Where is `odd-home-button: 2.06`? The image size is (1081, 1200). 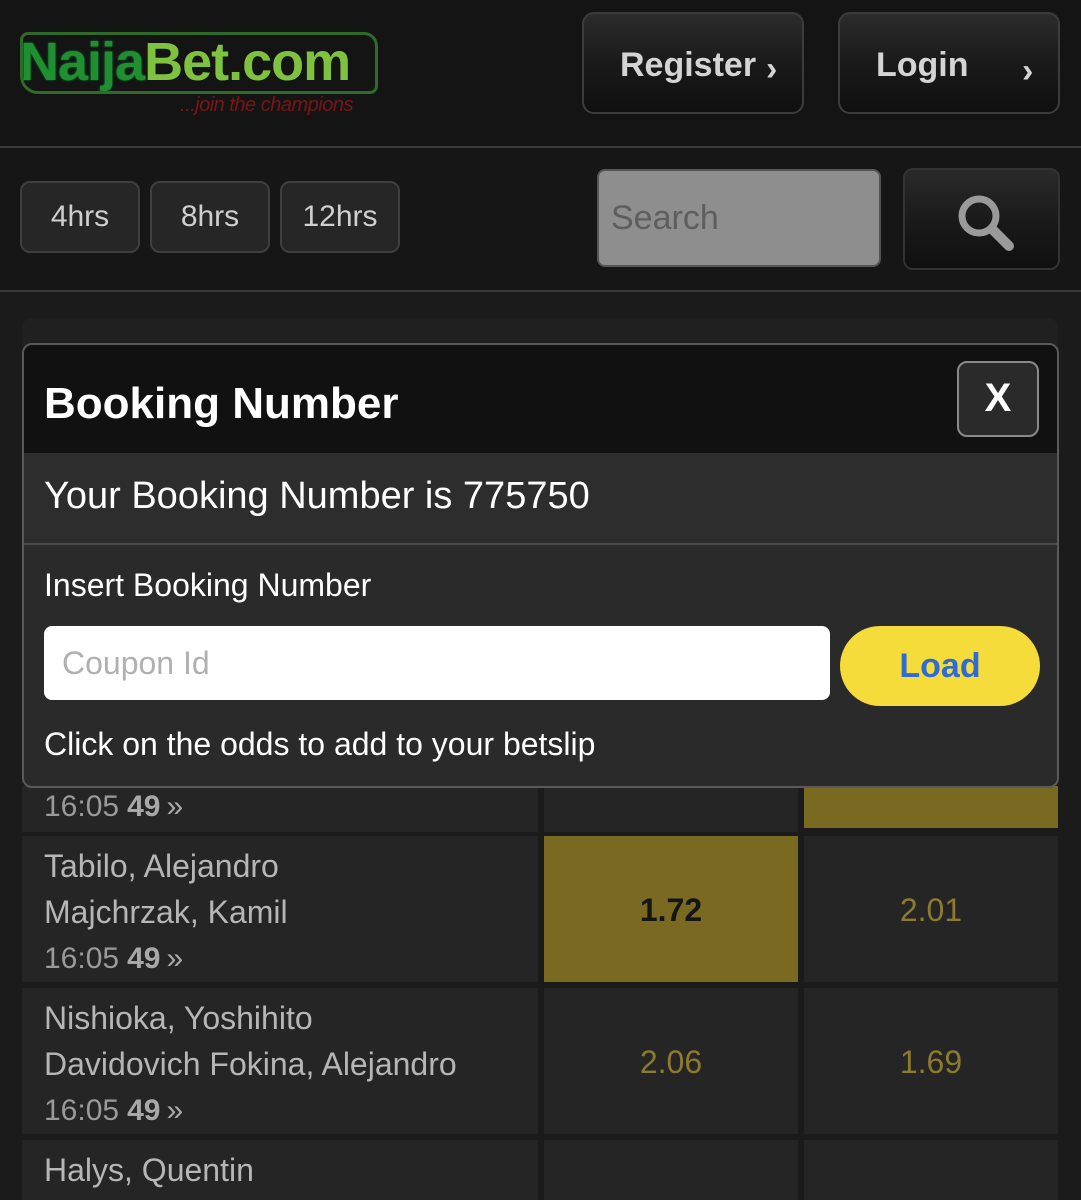 odd-home-button: 2.06 is located at coordinates (671, 1061).